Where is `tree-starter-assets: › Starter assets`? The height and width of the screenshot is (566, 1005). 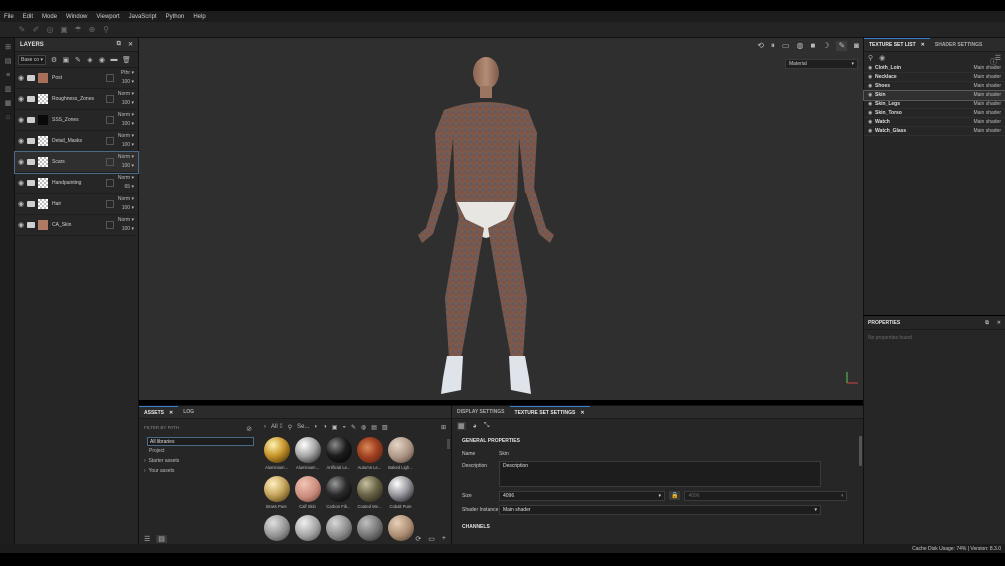
tree-starter-assets: › Starter assets is located at coordinates (198, 461).